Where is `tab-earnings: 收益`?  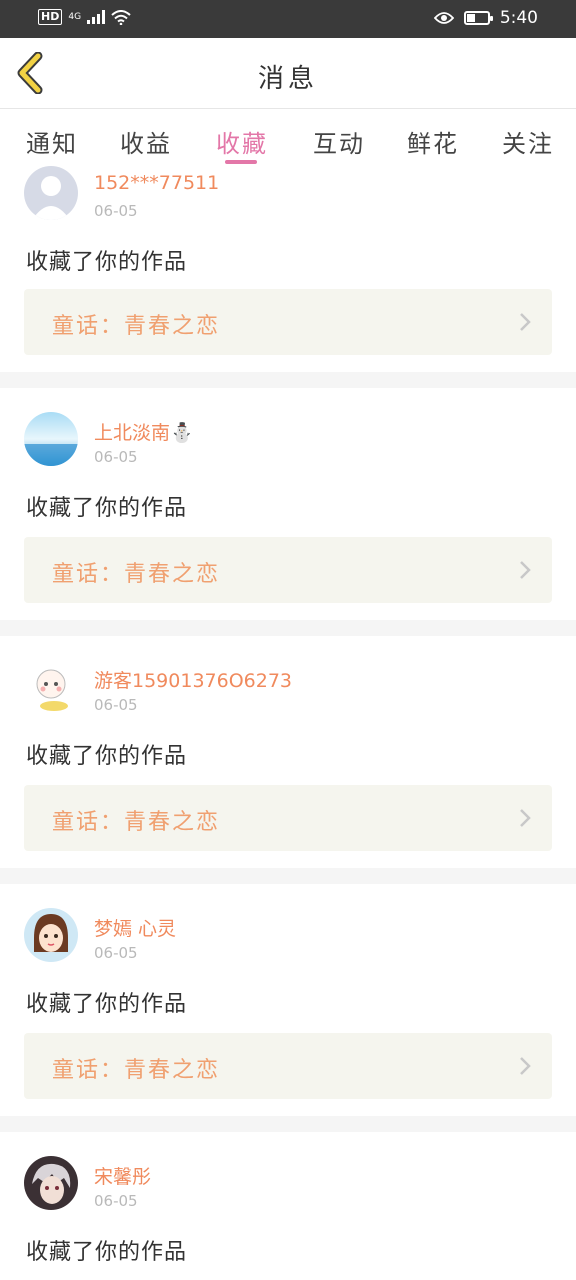 tab-earnings: 收益 is located at coordinates (146, 141).